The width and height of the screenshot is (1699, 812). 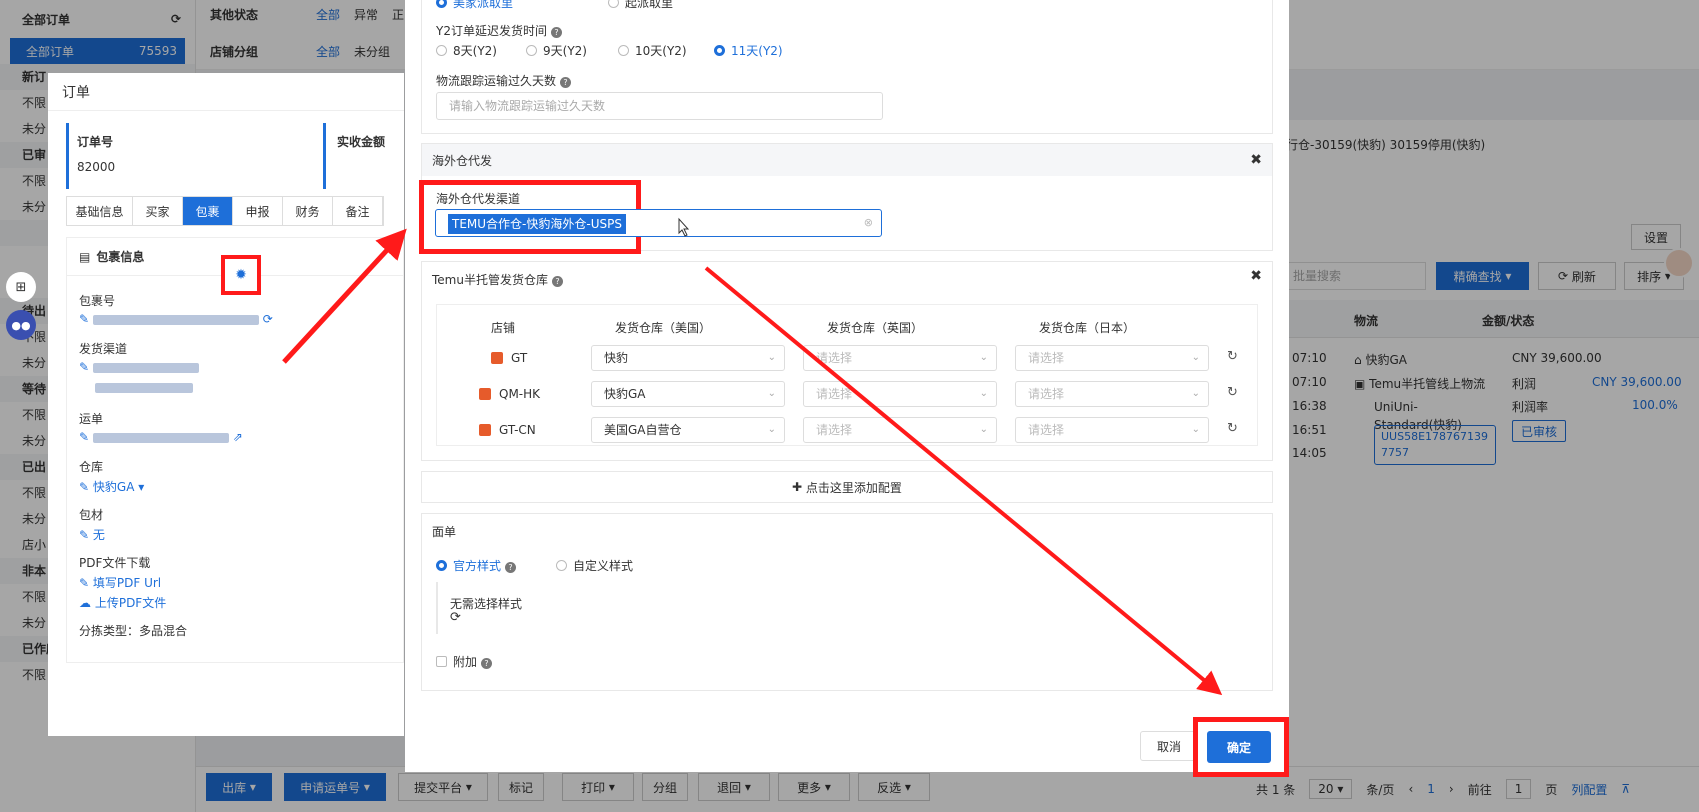 What do you see at coordinates (444, 532) in the screenshot?
I see `shipping-label-title: 面单` at bounding box center [444, 532].